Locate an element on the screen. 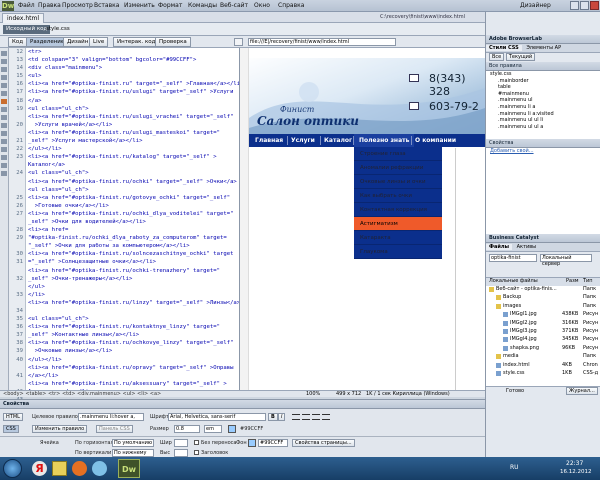  select-parent-tag-icon is located at coordinates (4, 85).